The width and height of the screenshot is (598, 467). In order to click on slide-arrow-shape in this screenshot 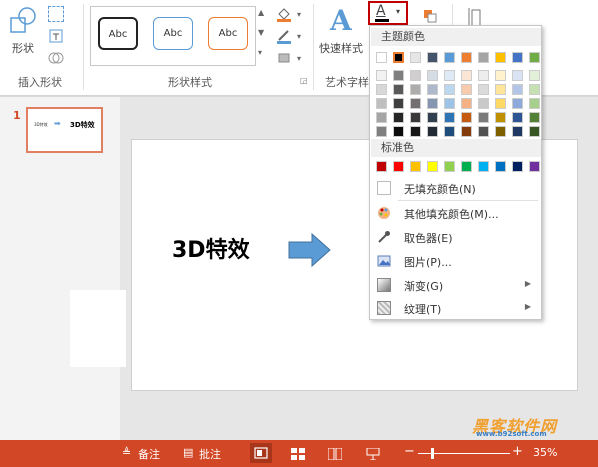, I will do `click(310, 250)`.